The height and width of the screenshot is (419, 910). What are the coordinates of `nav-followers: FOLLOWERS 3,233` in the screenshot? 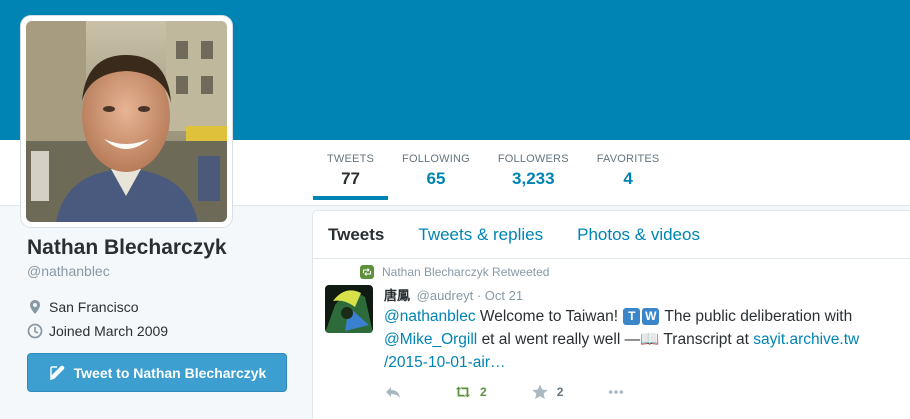 It's located at (533, 175).